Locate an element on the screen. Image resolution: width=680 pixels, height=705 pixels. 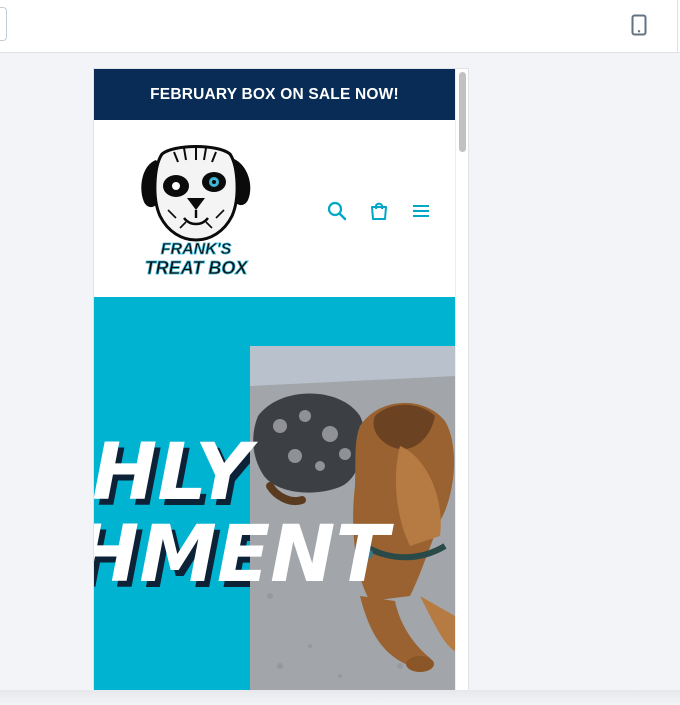
search-button is located at coordinates (337, 211).